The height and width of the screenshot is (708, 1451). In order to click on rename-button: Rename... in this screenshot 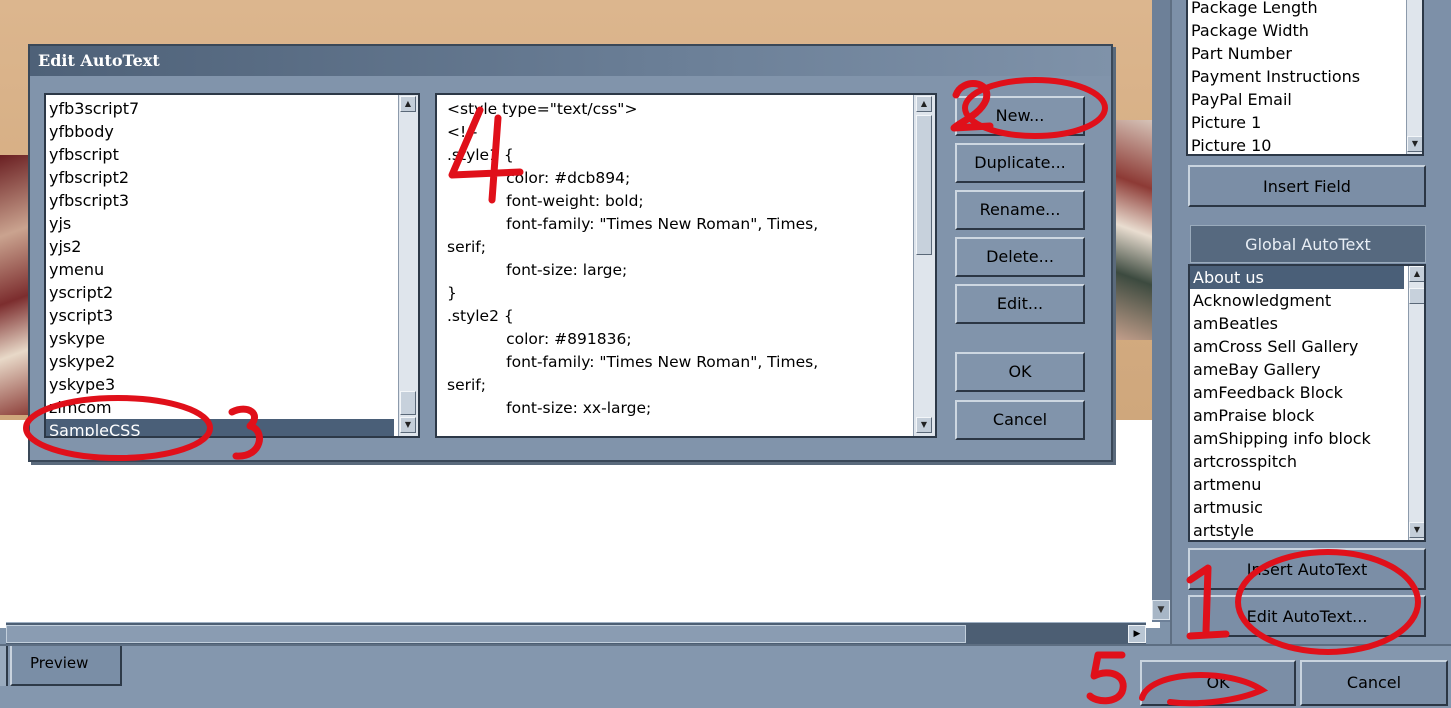, I will do `click(1020, 210)`.